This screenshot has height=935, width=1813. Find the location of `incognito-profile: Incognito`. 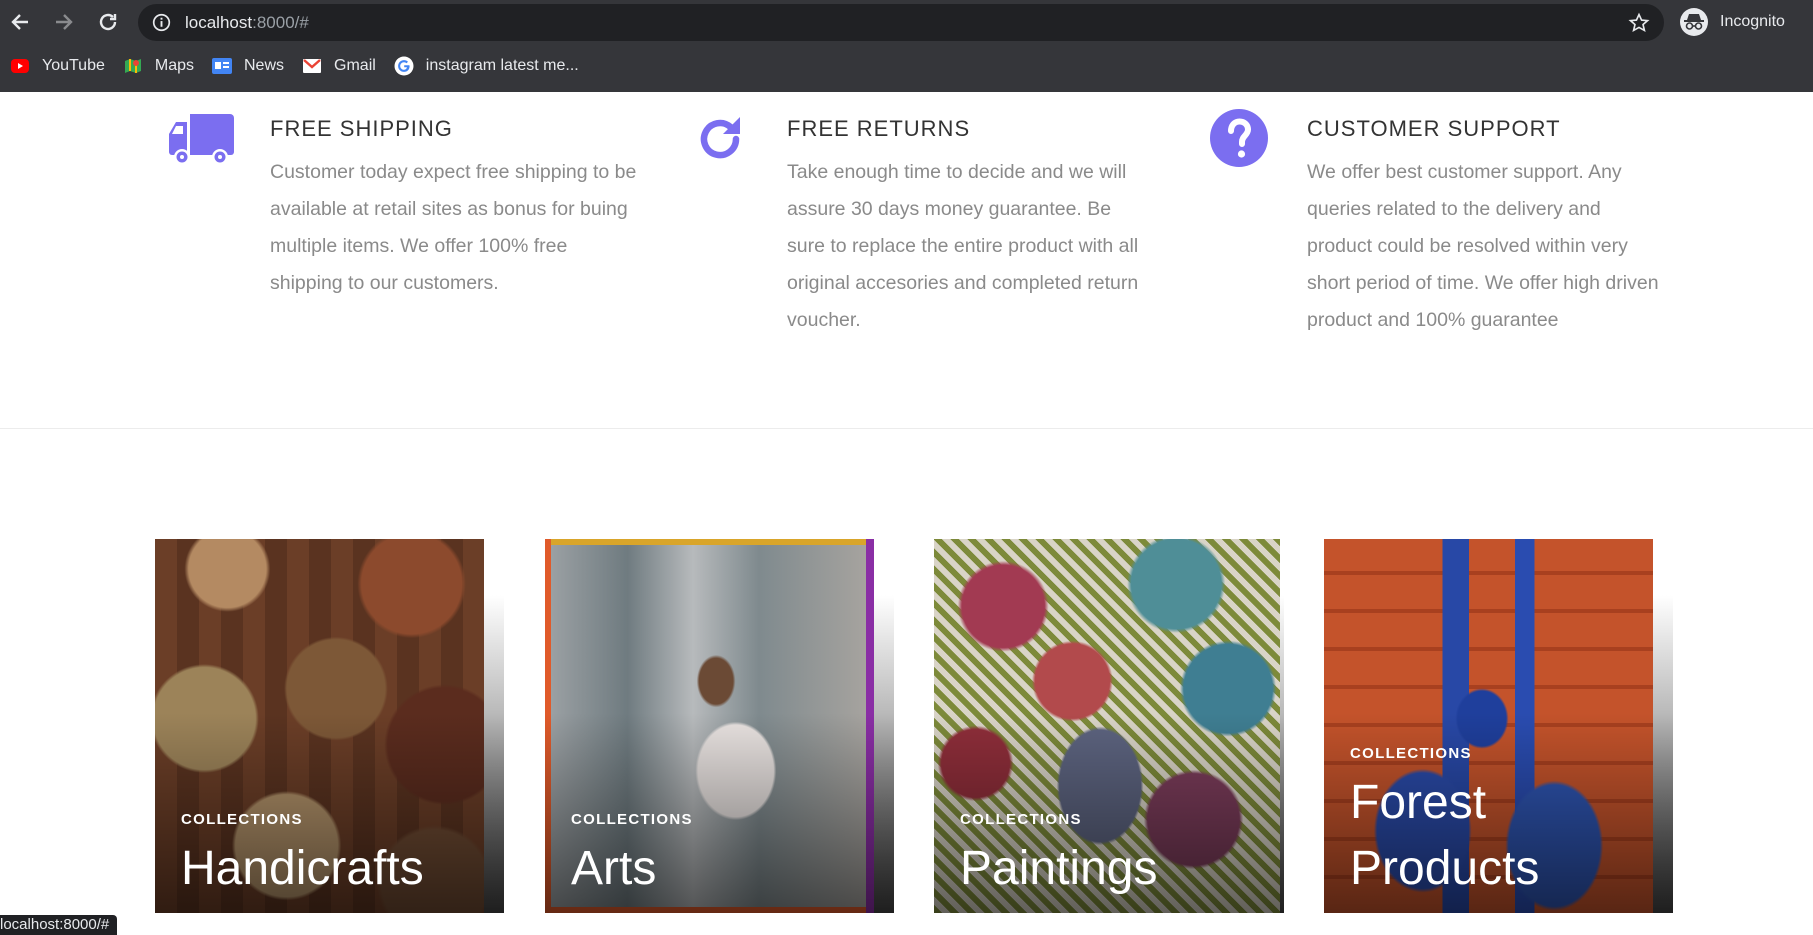

incognito-profile: Incognito is located at coordinates (1732, 22).